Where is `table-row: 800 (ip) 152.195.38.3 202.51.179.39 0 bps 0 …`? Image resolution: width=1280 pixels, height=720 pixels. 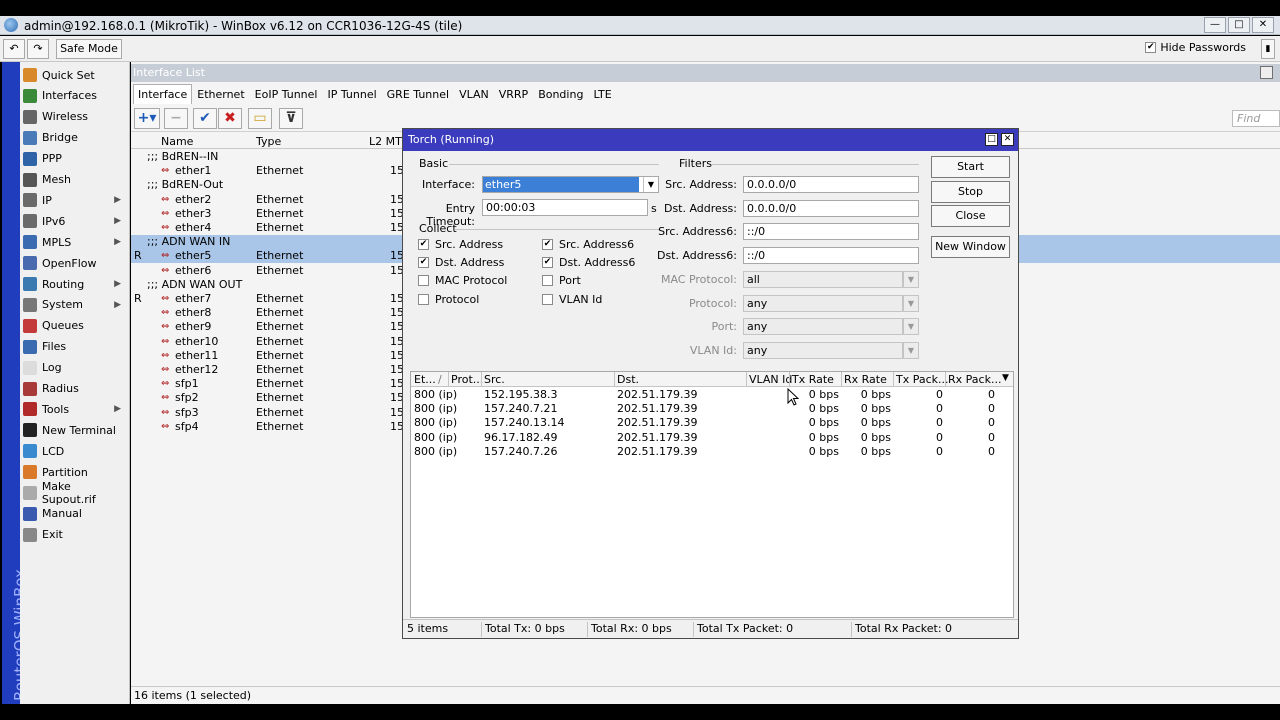 table-row: 800 (ip) 152.195.38.3 202.51.179.39 0 bps 0 … is located at coordinates (712, 395).